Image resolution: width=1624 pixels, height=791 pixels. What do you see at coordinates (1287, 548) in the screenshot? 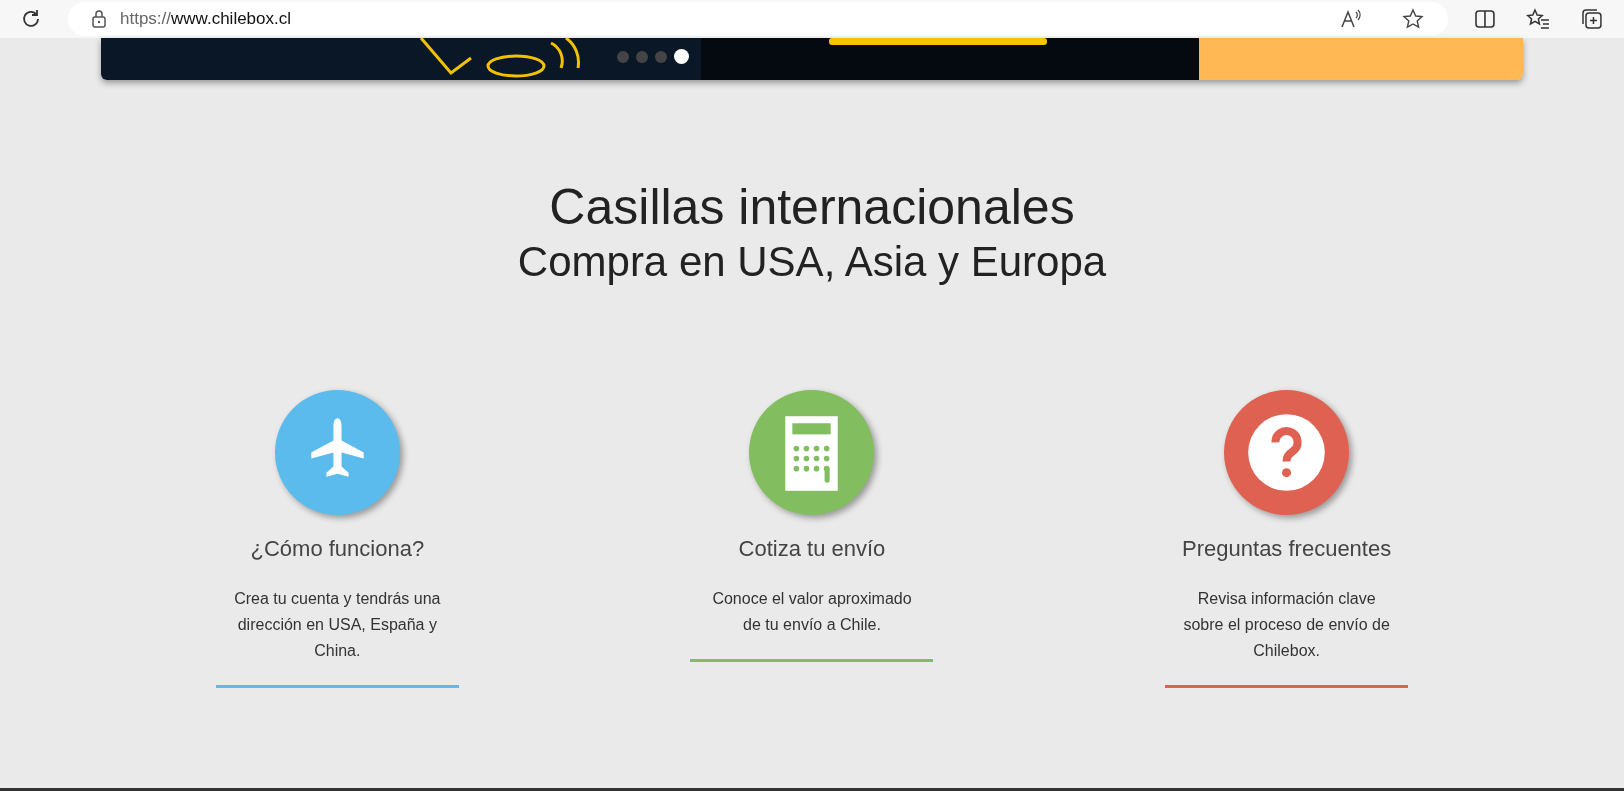
I see `feature-title: Preguntas frecuentes` at bounding box center [1287, 548].